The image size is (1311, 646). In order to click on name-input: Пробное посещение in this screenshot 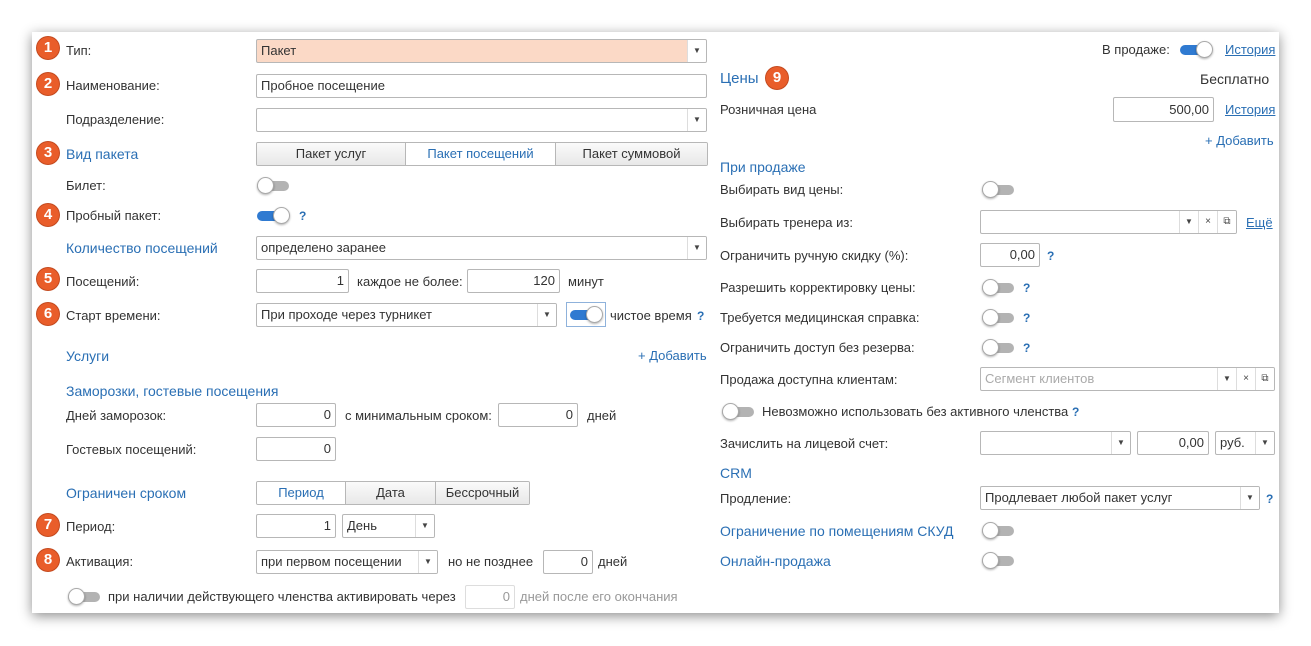, I will do `click(481, 86)`.